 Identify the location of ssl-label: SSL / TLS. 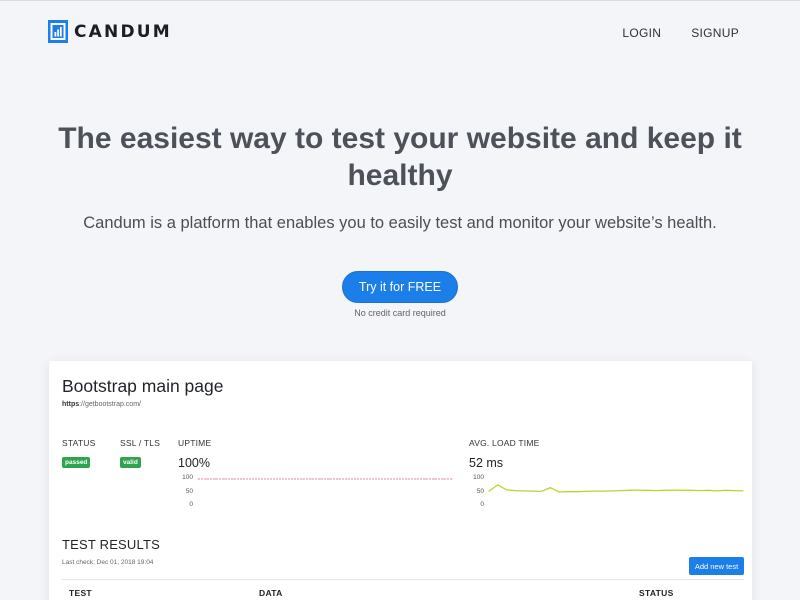
(140, 443).